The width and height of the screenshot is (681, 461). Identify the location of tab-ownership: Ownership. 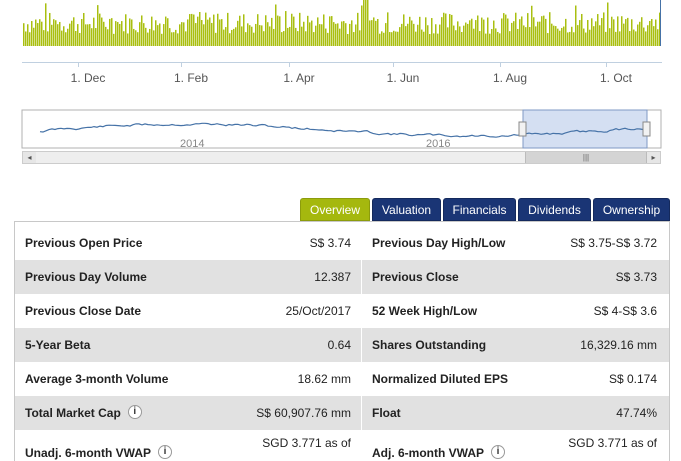
(631, 209).